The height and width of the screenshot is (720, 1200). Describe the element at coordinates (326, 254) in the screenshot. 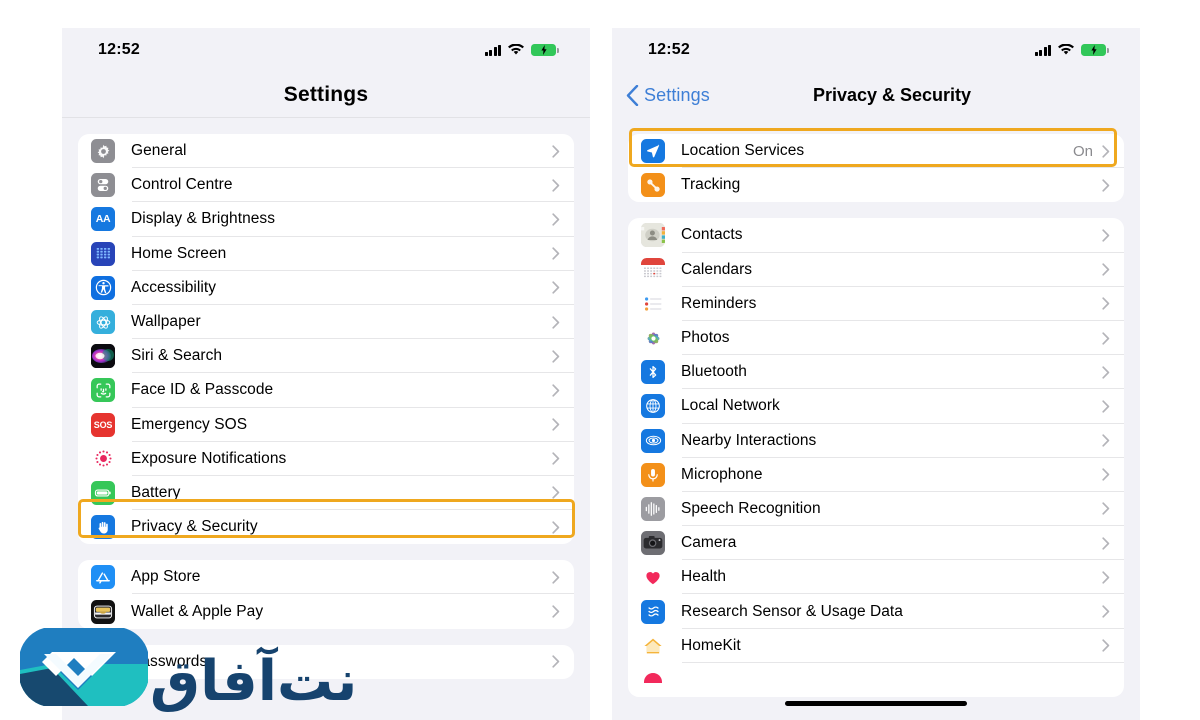

I see `list-item: Home Screen` at that location.